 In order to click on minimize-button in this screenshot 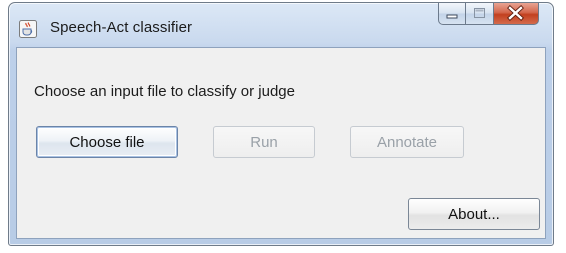, I will do `click(452, 14)`.